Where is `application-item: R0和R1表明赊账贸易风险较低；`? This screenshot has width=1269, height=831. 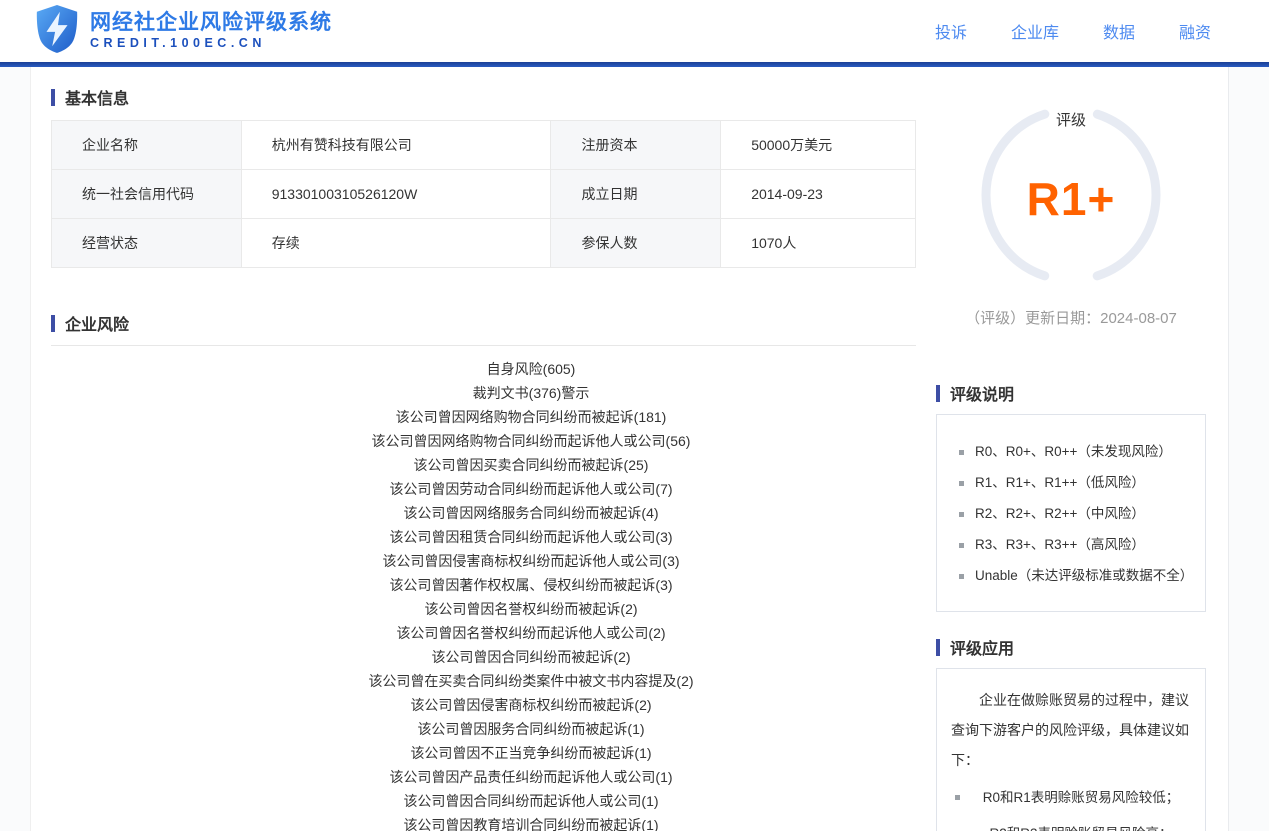
application-item: R0和R1表明赊账贸易风险较低； is located at coordinates (1071, 798).